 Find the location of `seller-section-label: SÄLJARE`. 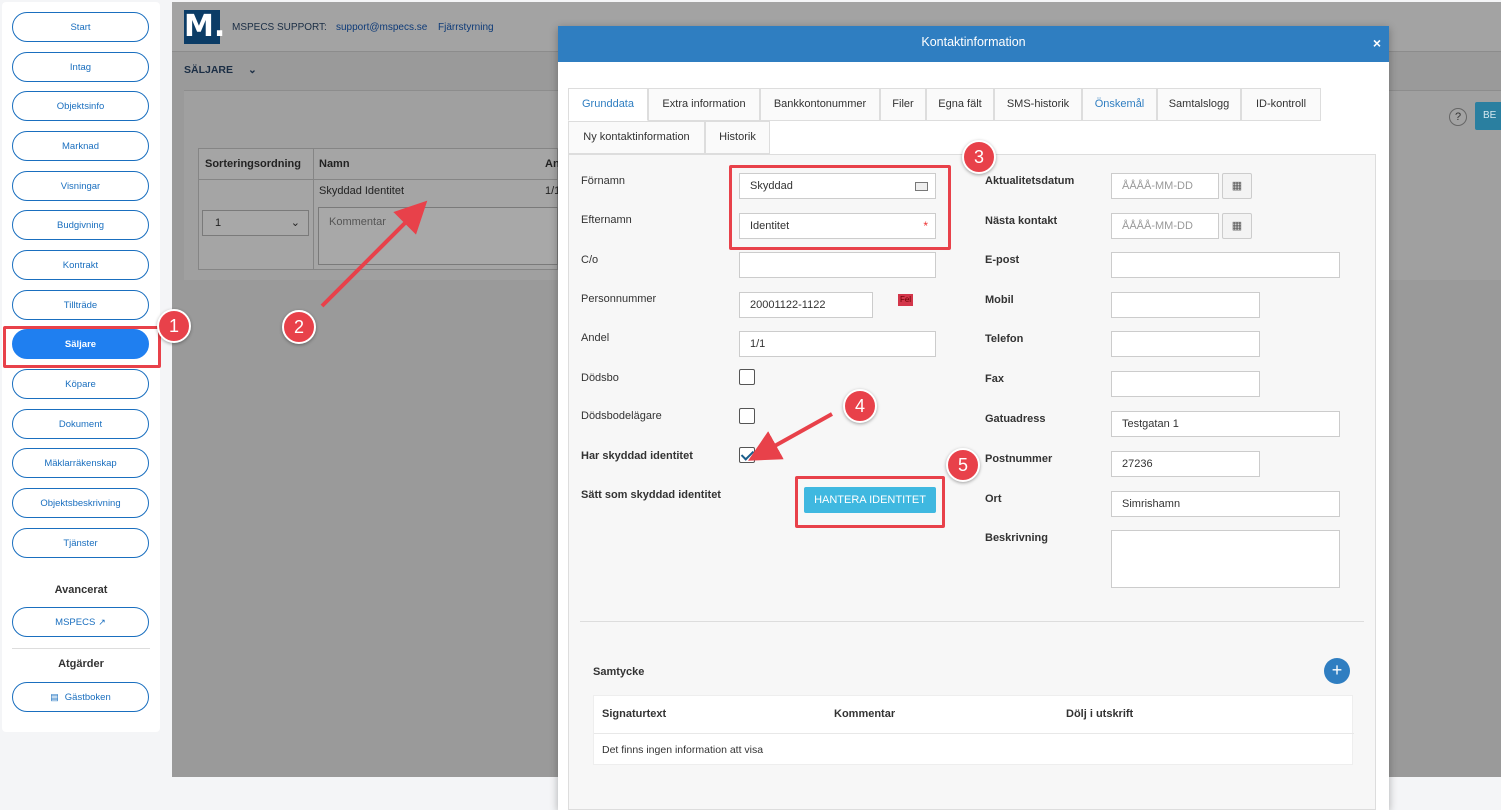

seller-section-label: SÄLJARE is located at coordinates (209, 70).